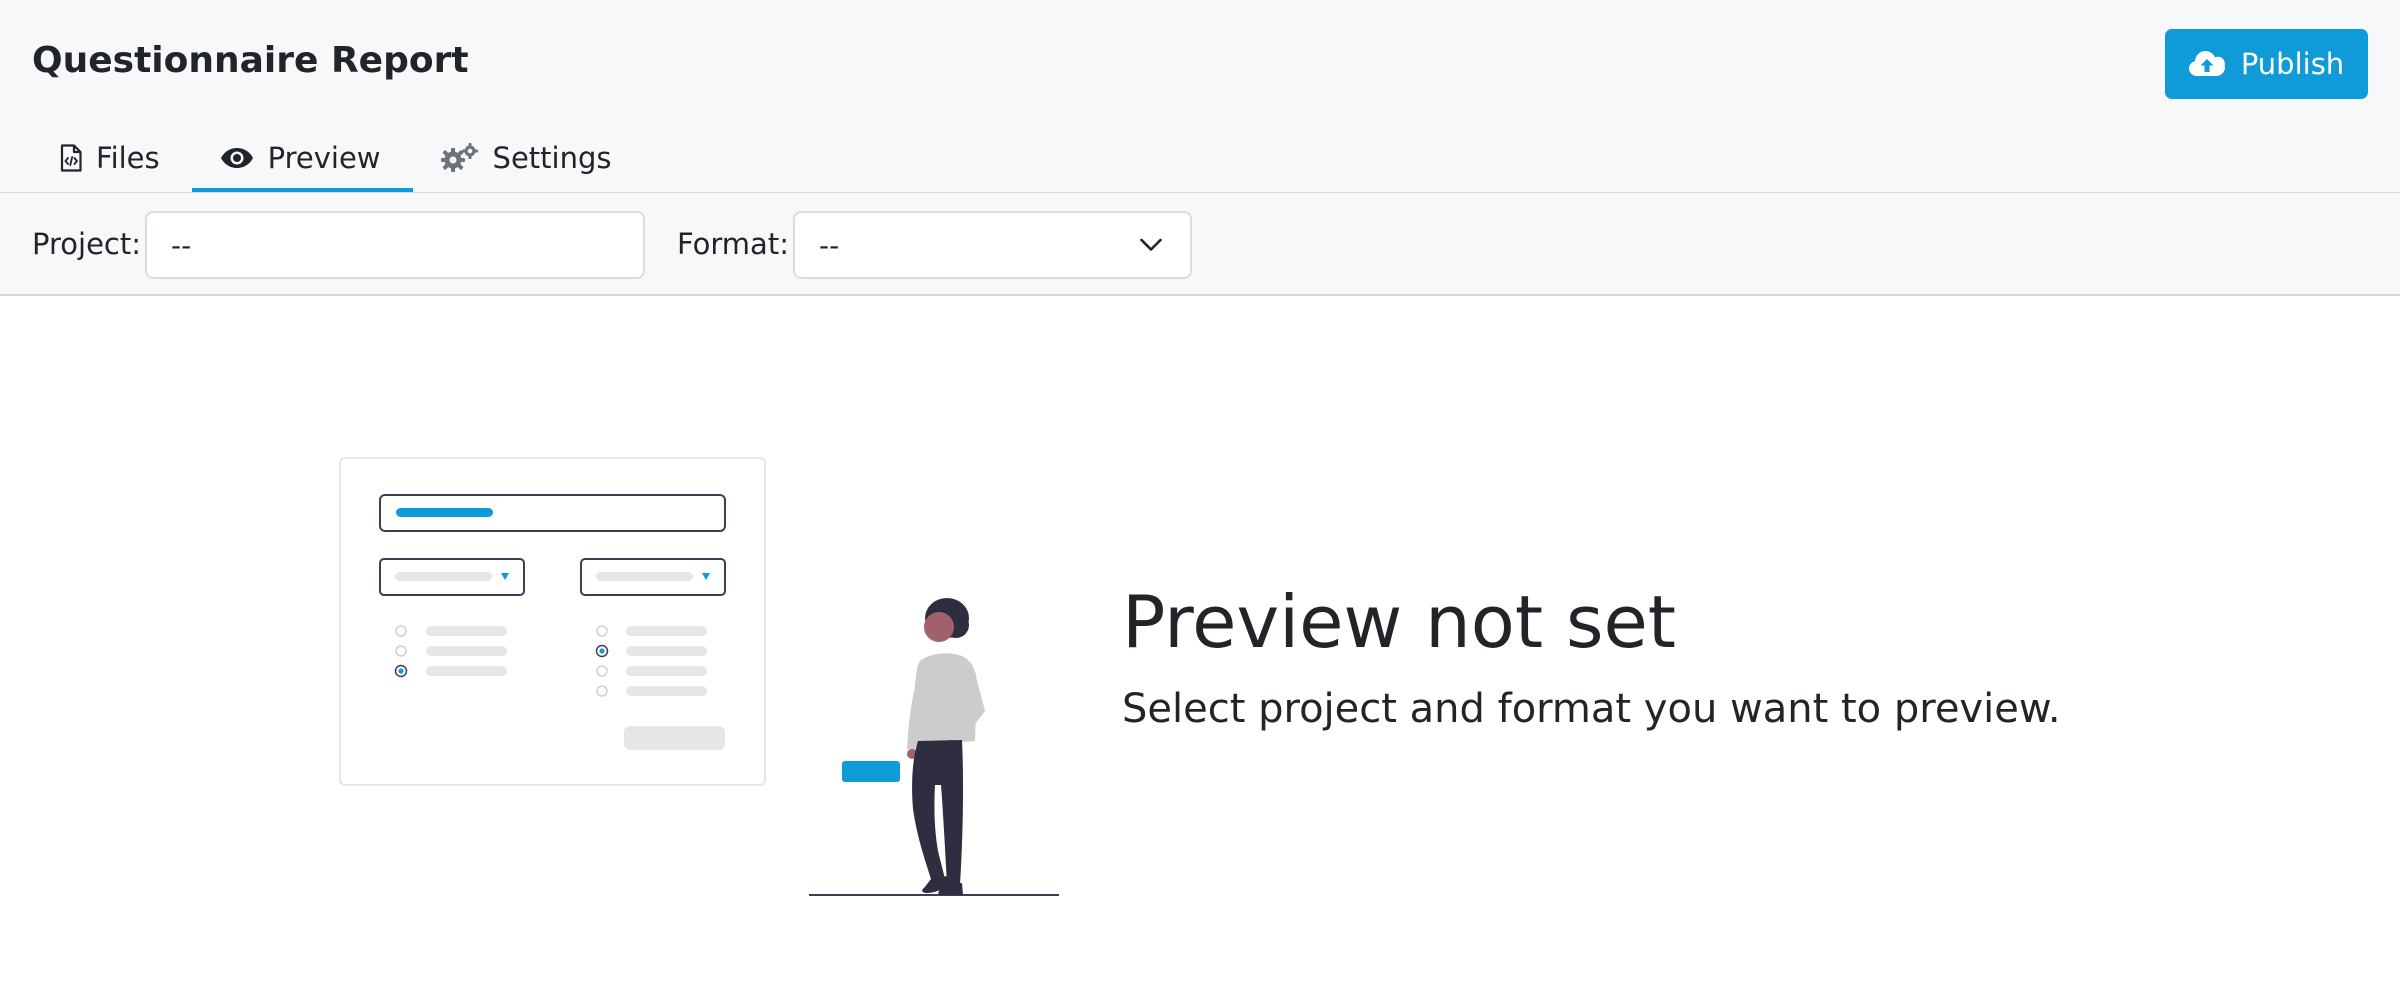 This screenshot has width=2400, height=1000. What do you see at coordinates (2206, 63) in the screenshot?
I see `cloud-upload-icon` at bounding box center [2206, 63].